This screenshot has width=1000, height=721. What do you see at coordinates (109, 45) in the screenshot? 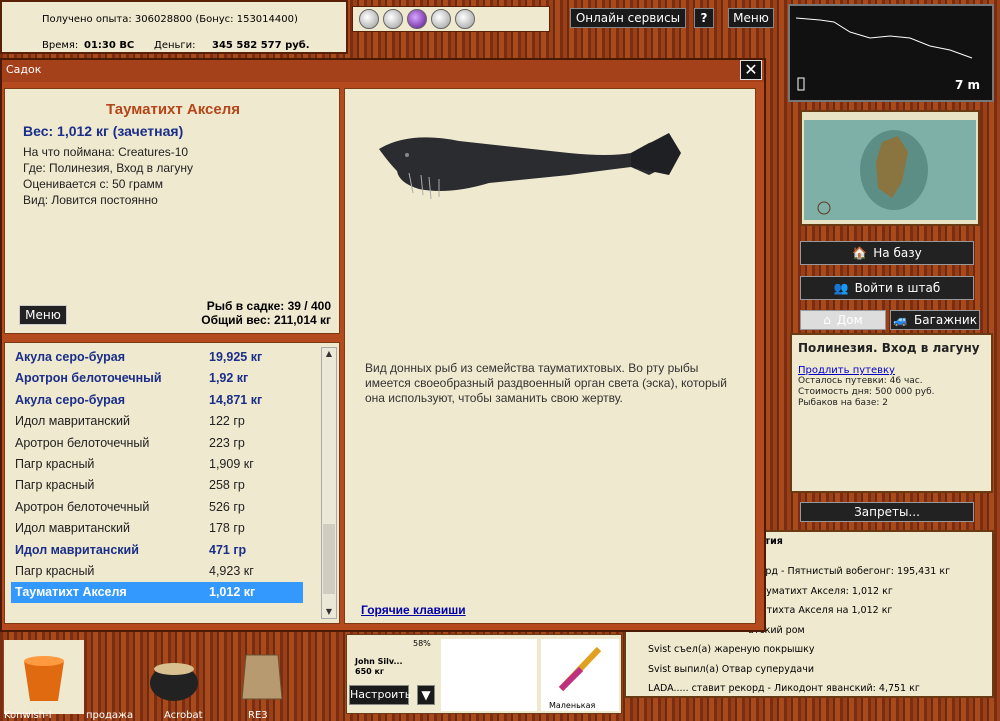
I see `time-value: 01:30 ВС` at bounding box center [109, 45].